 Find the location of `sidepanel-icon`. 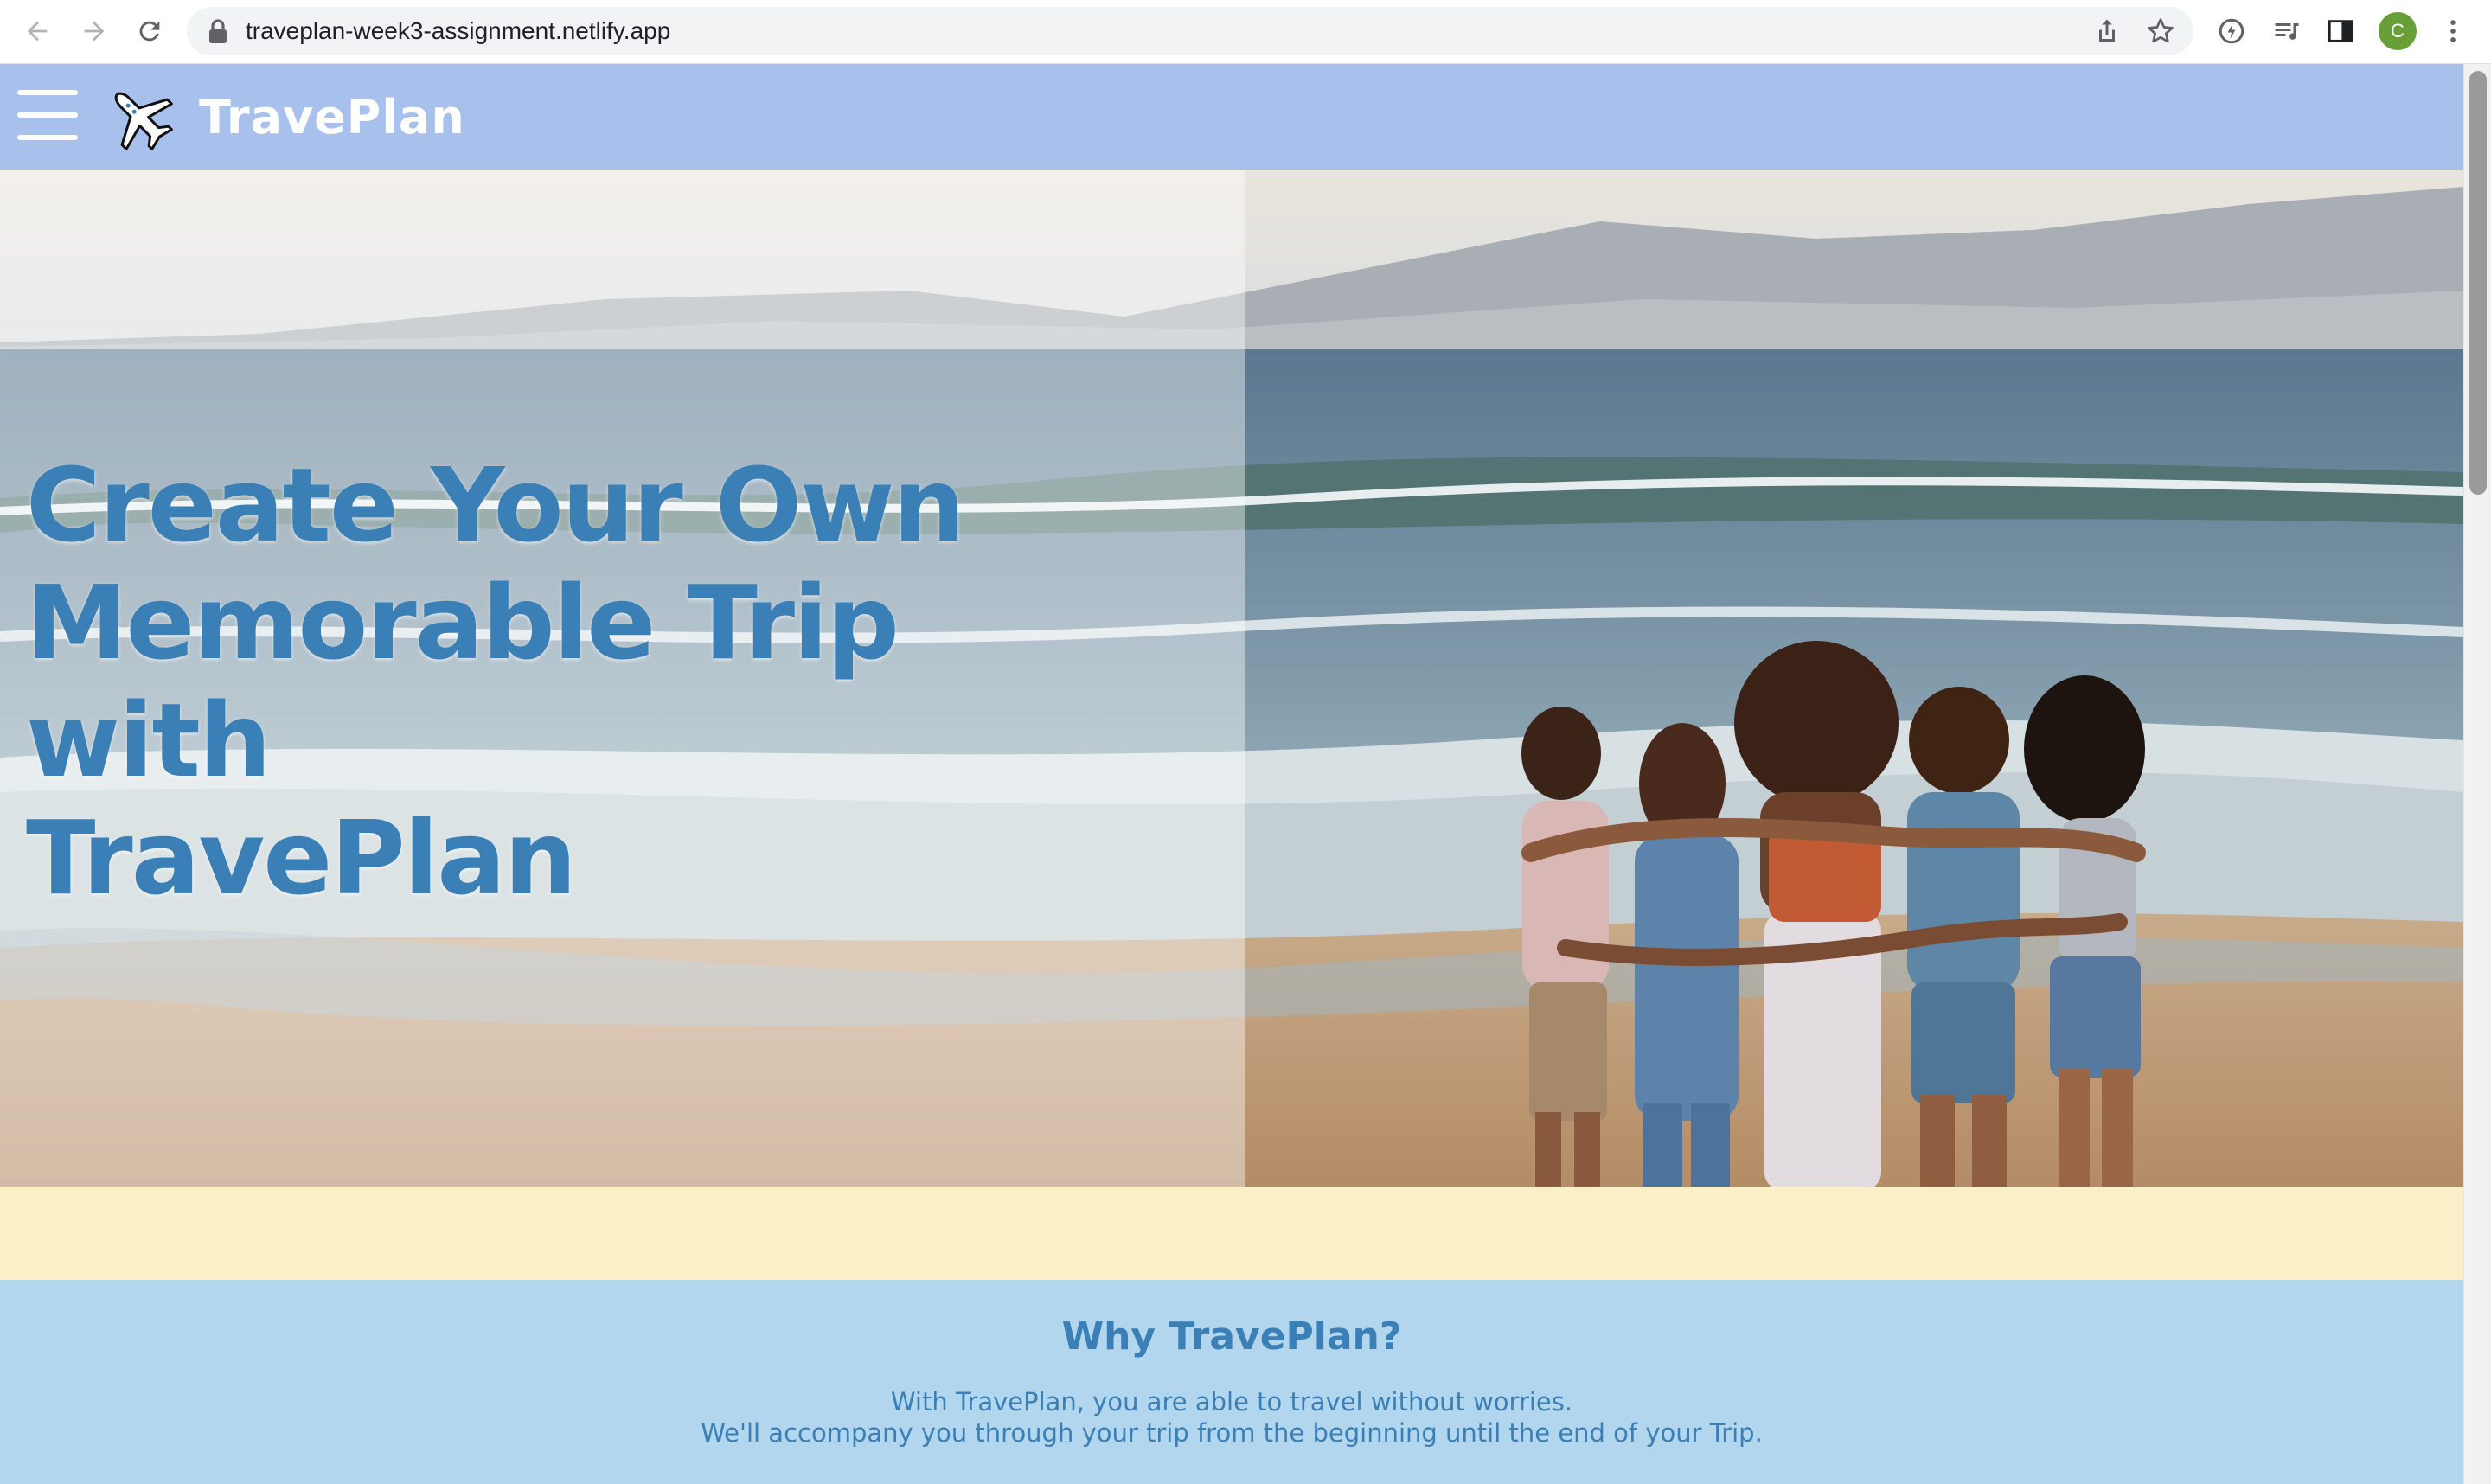

sidepanel-icon is located at coordinates (2341, 31).